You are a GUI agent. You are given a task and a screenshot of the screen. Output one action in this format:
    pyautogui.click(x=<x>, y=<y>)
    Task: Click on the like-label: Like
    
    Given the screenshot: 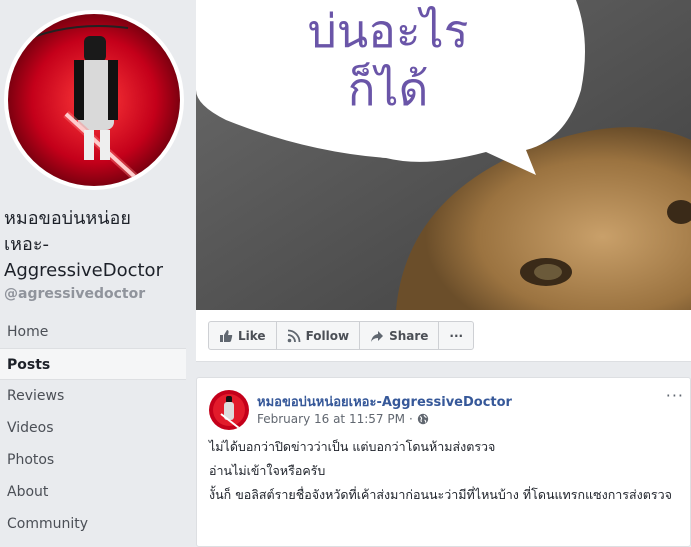 What is the action you would take?
    pyautogui.click(x=252, y=335)
    